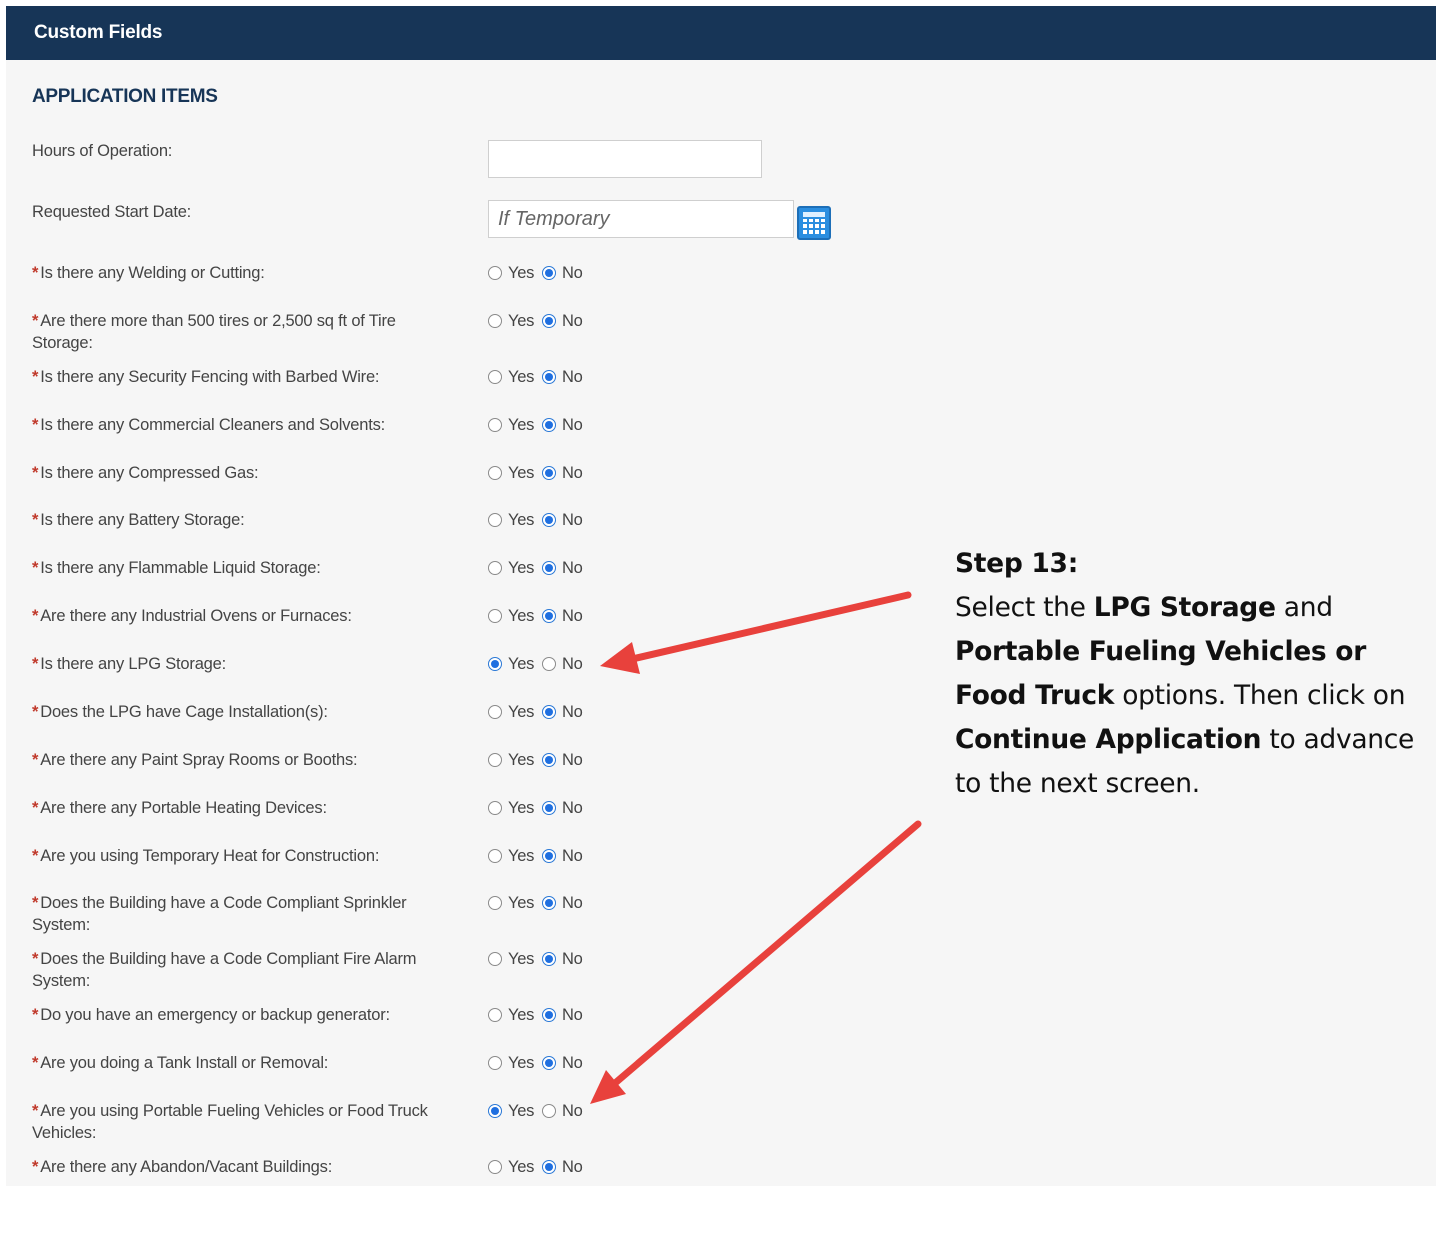 This screenshot has height=1245, width=1440. Describe the element at coordinates (64, 1133) in the screenshot. I see `question-text-continued: Vehicles:` at that location.